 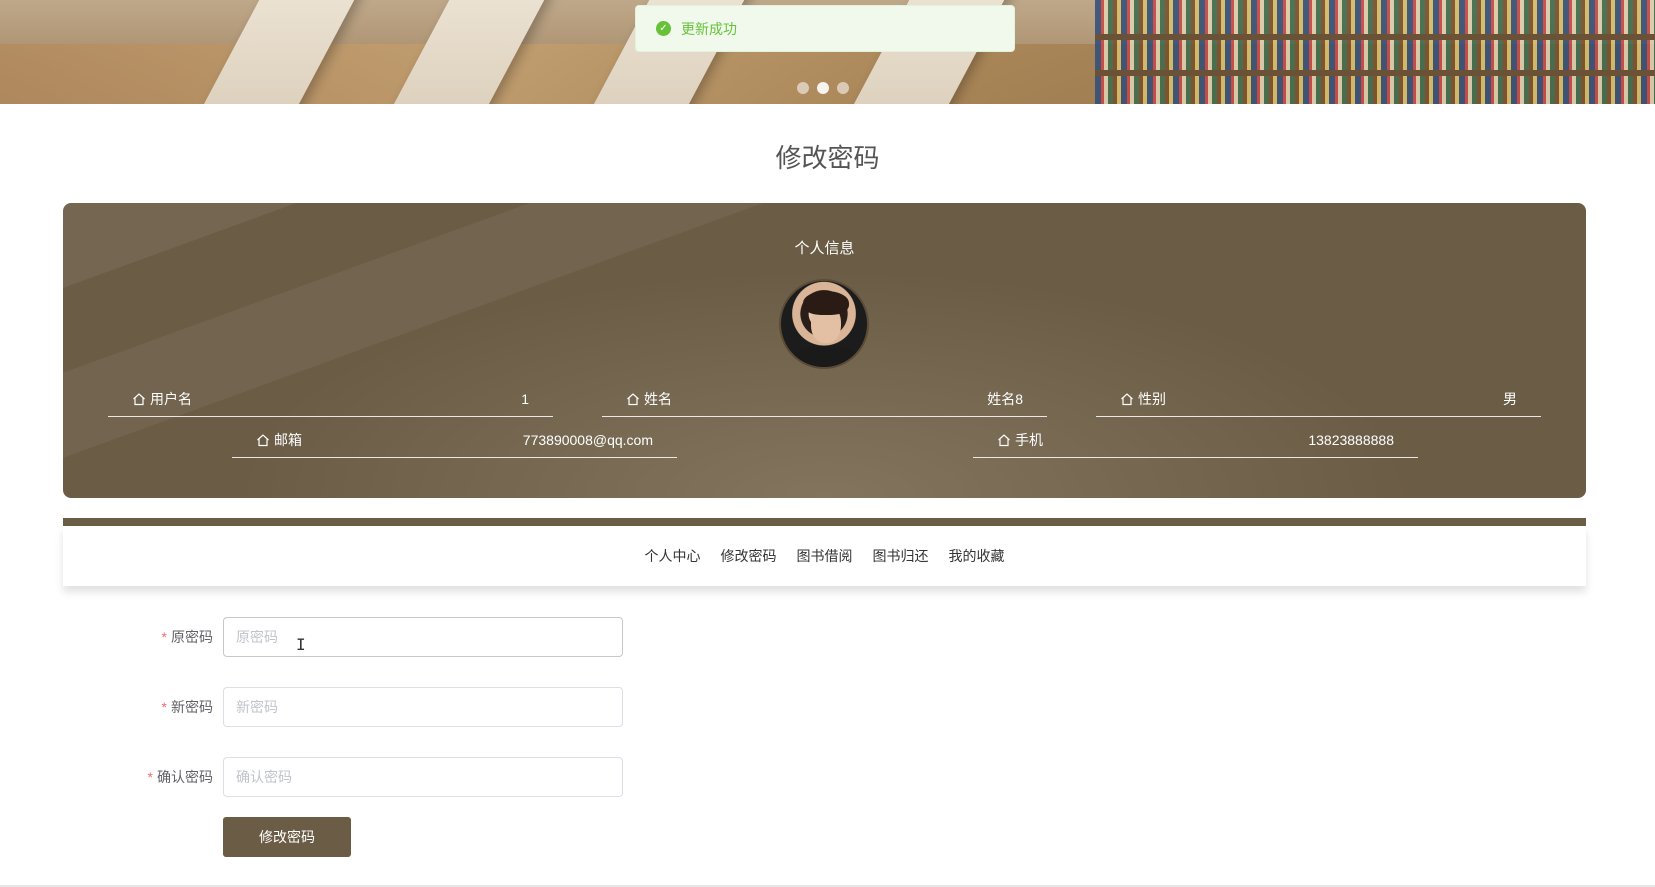 What do you see at coordinates (423, 637) in the screenshot?
I see `old-password-input` at bounding box center [423, 637].